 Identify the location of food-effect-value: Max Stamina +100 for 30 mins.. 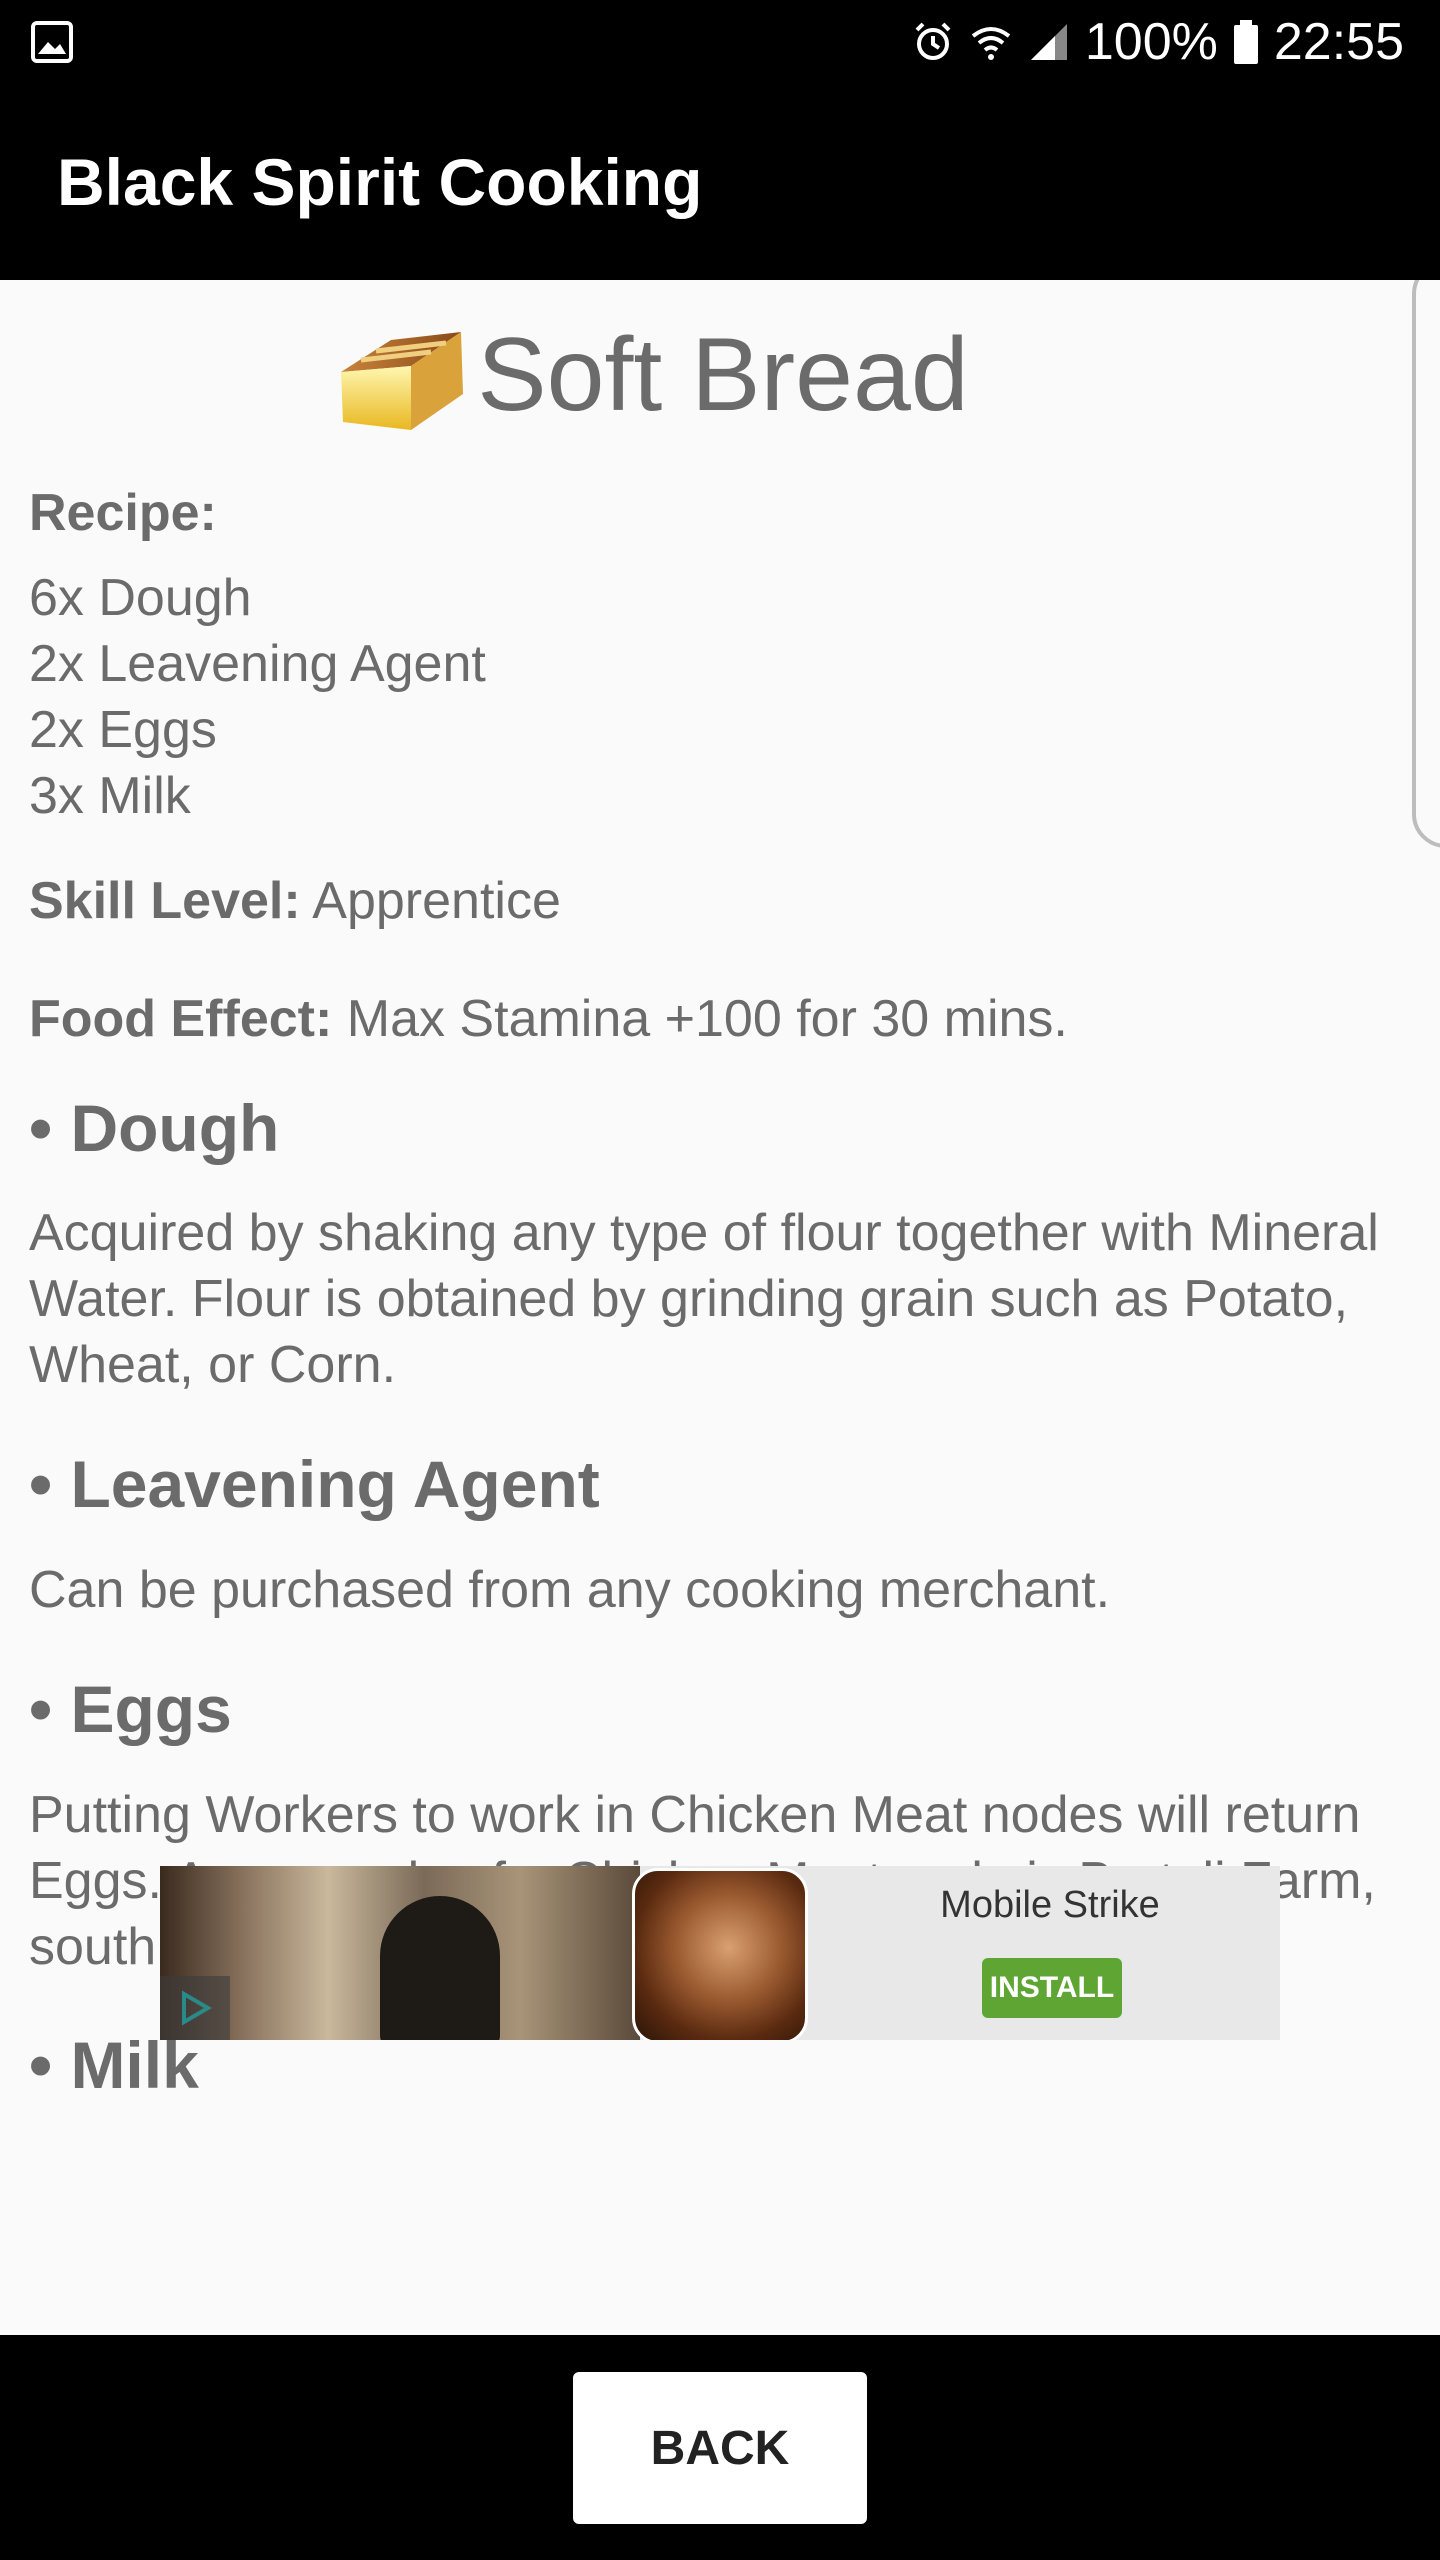
(707, 1019).